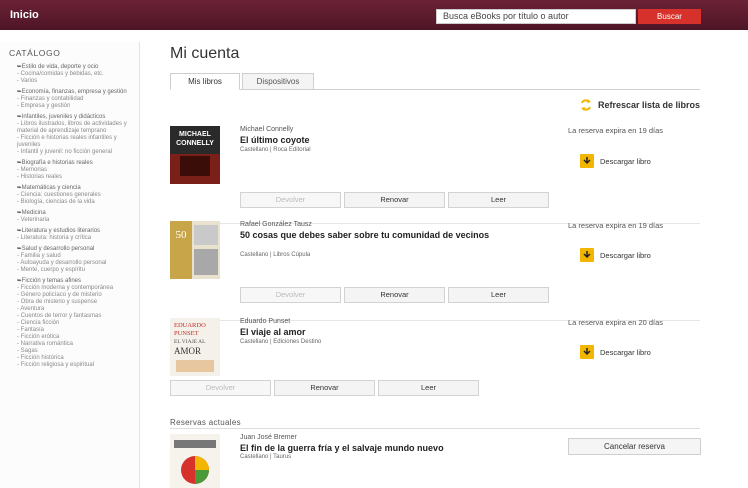 The height and width of the screenshot is (488, 748). Describe the element at coordinates (76, 67) in the screenshot. I see `category-heading: Estilo de vida, deporte y ocio` at that location.